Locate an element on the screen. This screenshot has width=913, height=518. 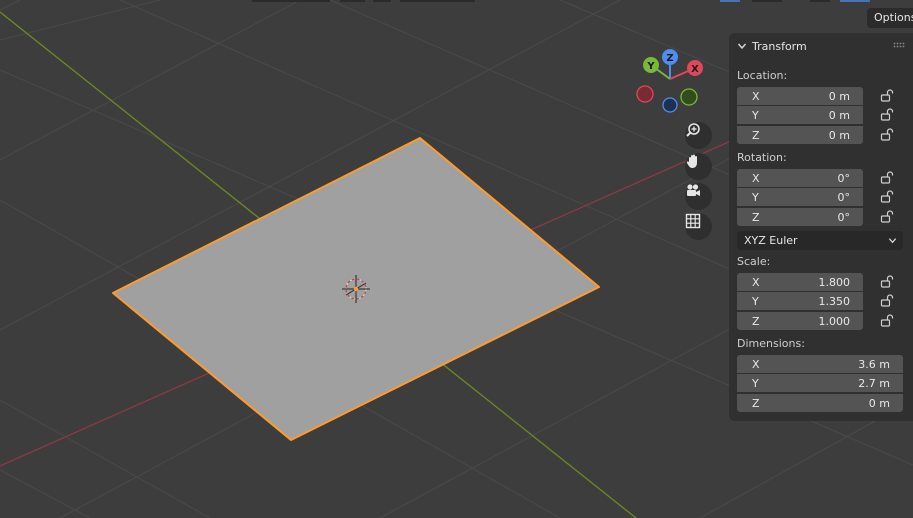
gizmo-x-label: X is located at coordinates (695, 69).